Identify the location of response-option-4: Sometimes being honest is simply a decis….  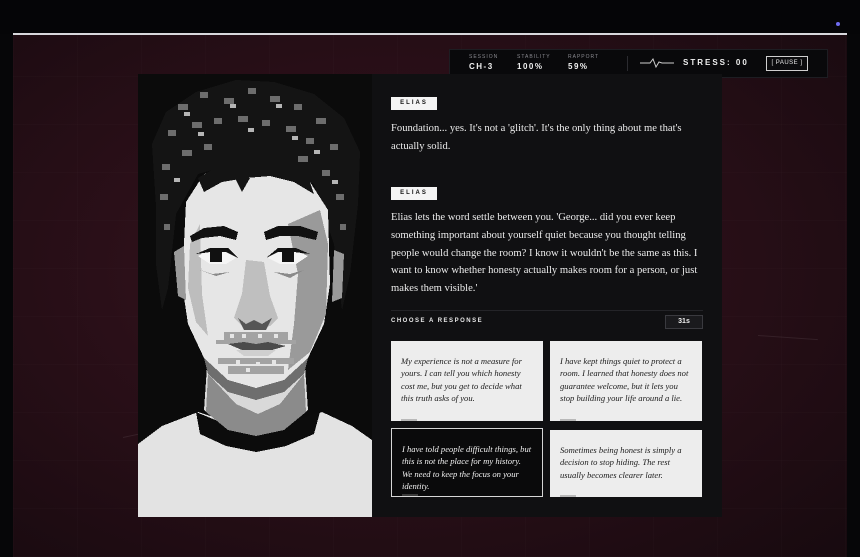
(626, 463).